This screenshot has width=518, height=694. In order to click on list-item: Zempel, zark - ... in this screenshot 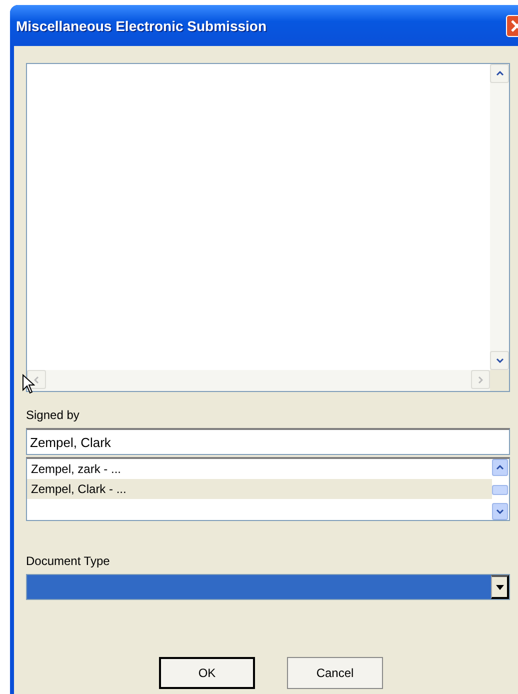, I will do `click(259, 469)`.